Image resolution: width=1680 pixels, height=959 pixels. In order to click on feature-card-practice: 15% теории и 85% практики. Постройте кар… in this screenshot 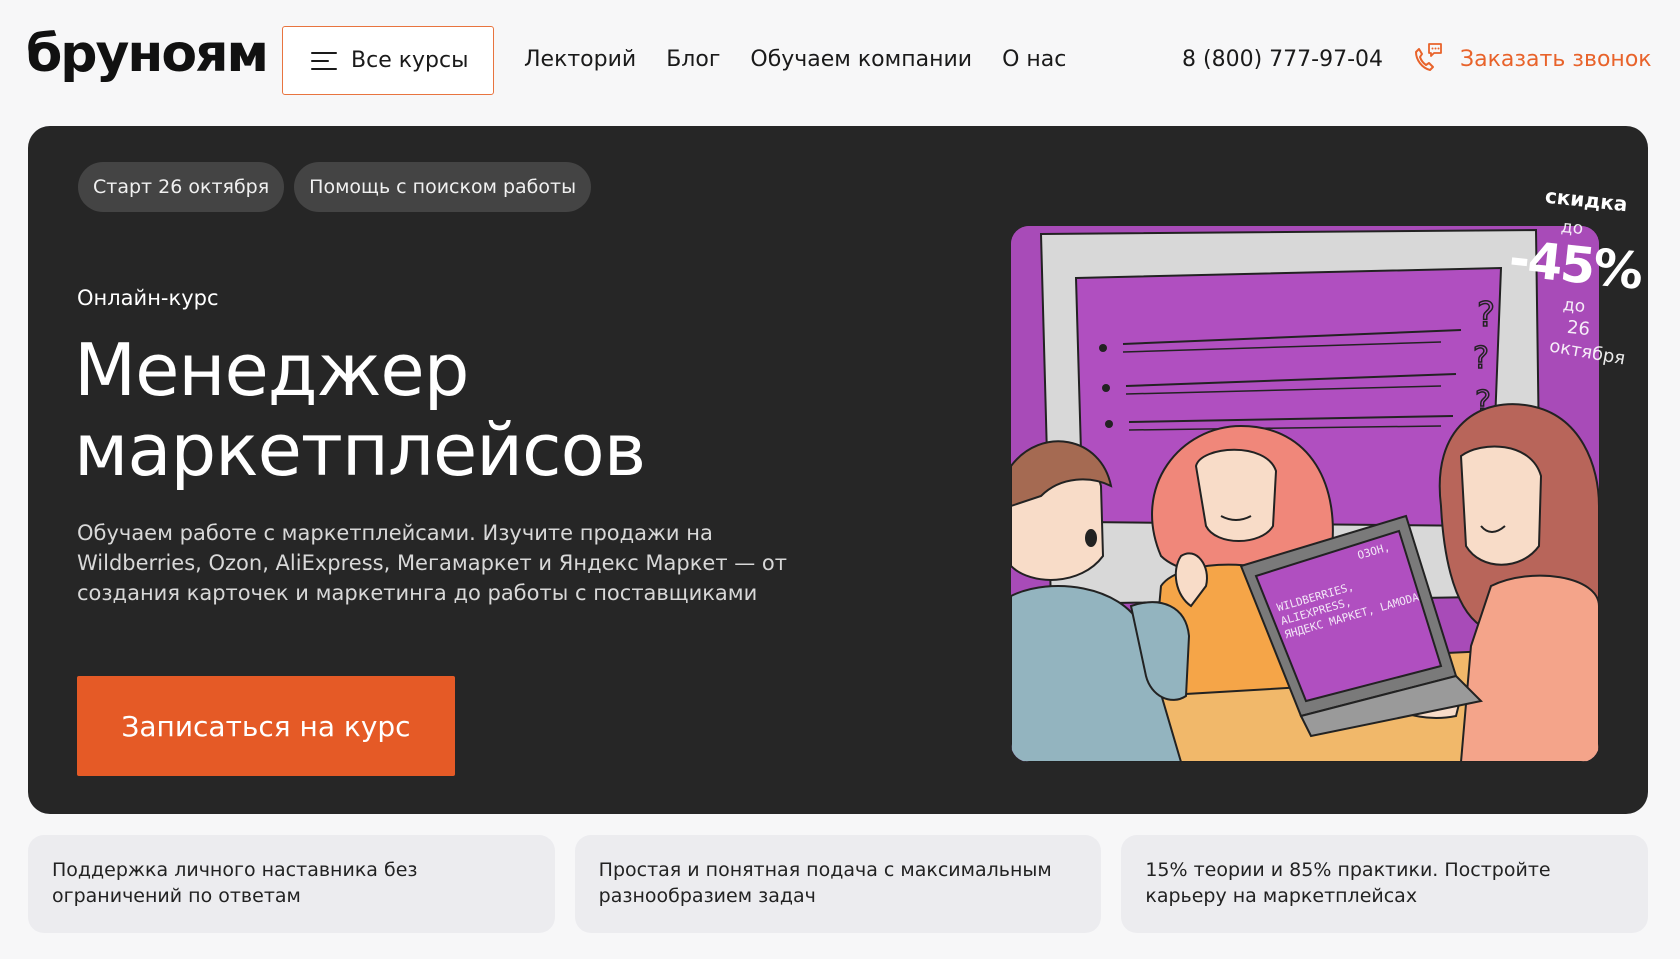, I will do `click(1385, 884)`.